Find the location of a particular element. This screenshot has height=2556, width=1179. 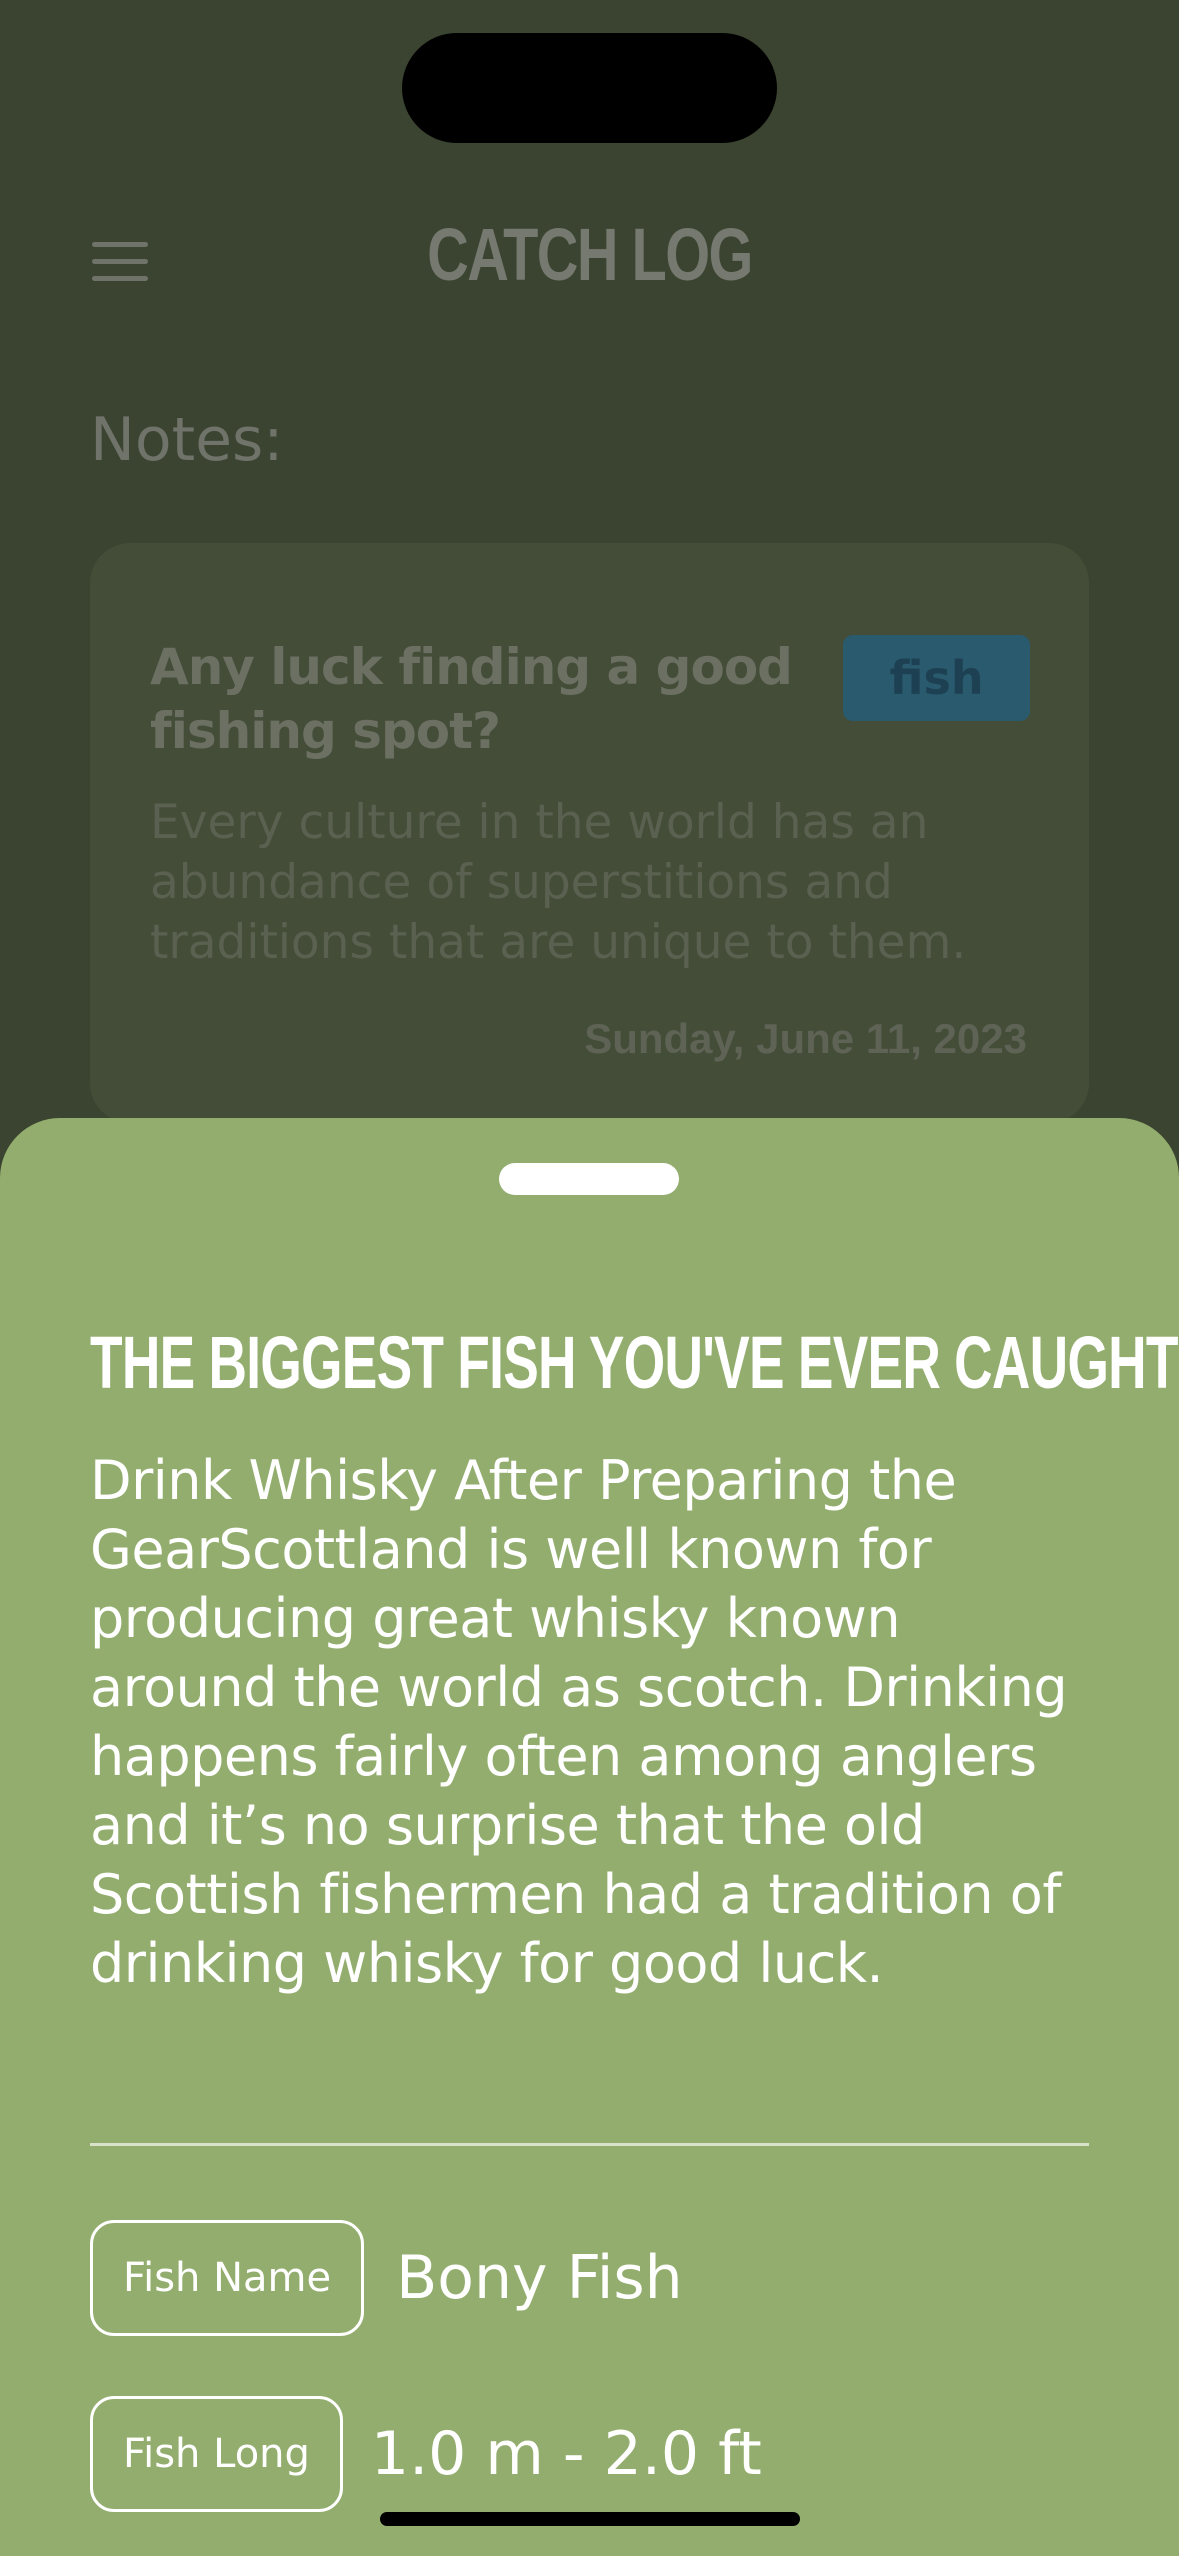

sheet-title: THE BIGGEST FISH YOU'VE EVER CAUGHT is located at coordinates (634, 1362).